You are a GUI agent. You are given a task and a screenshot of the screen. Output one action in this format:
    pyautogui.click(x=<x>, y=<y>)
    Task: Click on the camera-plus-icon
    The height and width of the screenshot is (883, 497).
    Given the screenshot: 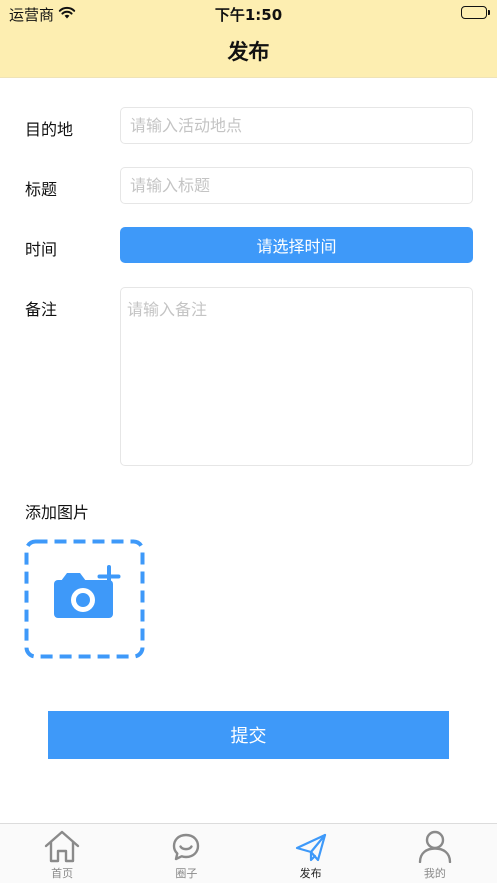 What is the action you would take?
    pyautogui.click(x=84, y=599)
    